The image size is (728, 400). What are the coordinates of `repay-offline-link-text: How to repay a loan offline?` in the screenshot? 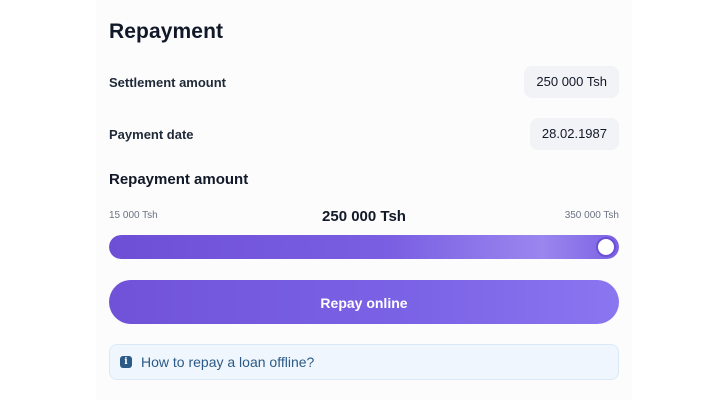 It's located at (228, 362).